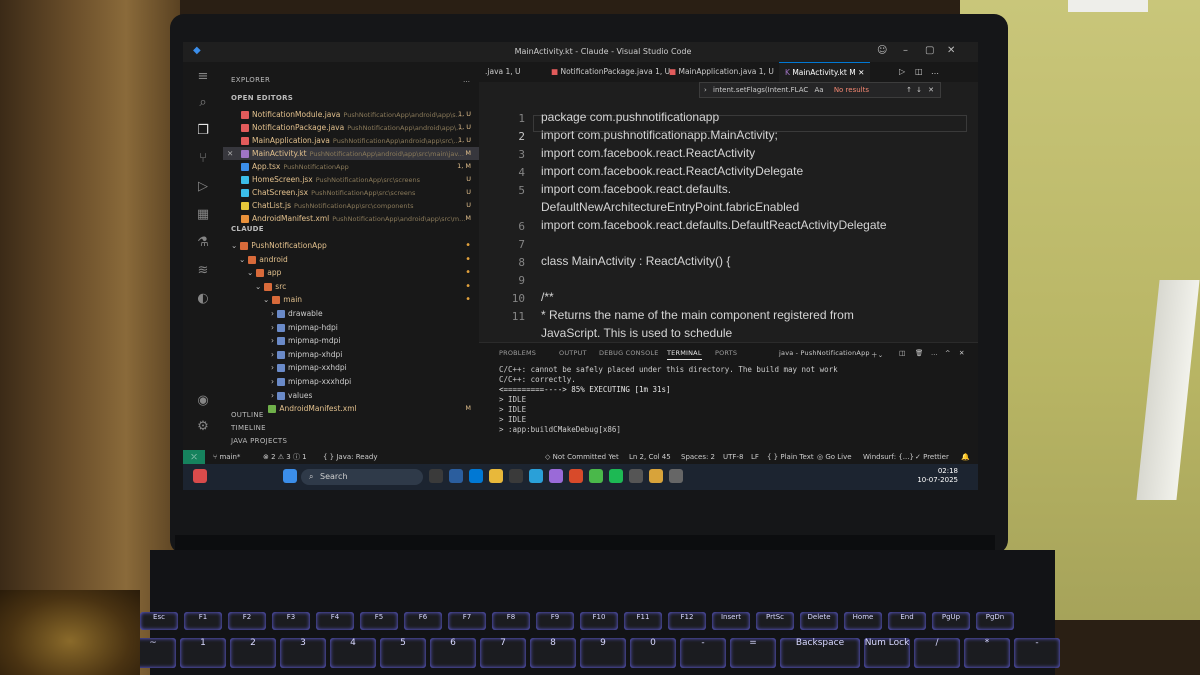  What do you see at coordinates (226, 457) in the screenshot?
I see `git-branch: ⑂ main*` at bounding box center [226, 457].